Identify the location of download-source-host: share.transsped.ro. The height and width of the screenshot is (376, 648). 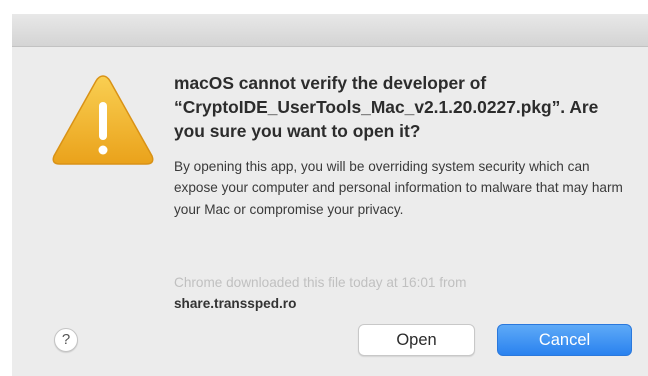
(235, 303).